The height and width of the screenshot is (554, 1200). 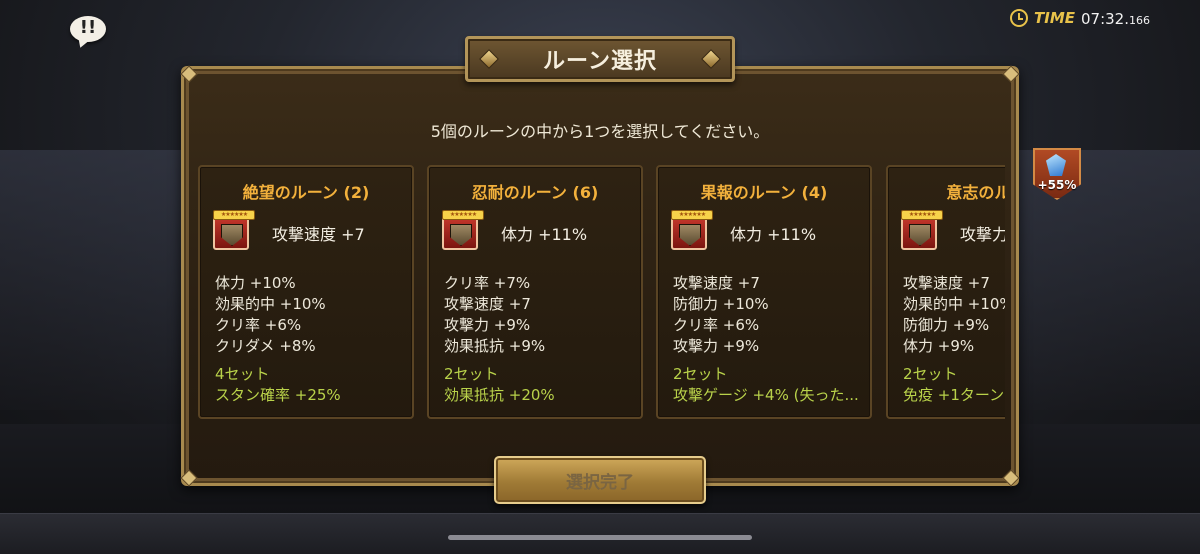 What do you see at coordinates (494, 315) in the screenshot?
I see `rune-sub-stats: クリ率 +7% 攻撃速度 +7 攻撃力 +9% 効果抵抗 +9%` at bounding box center [494, 315].